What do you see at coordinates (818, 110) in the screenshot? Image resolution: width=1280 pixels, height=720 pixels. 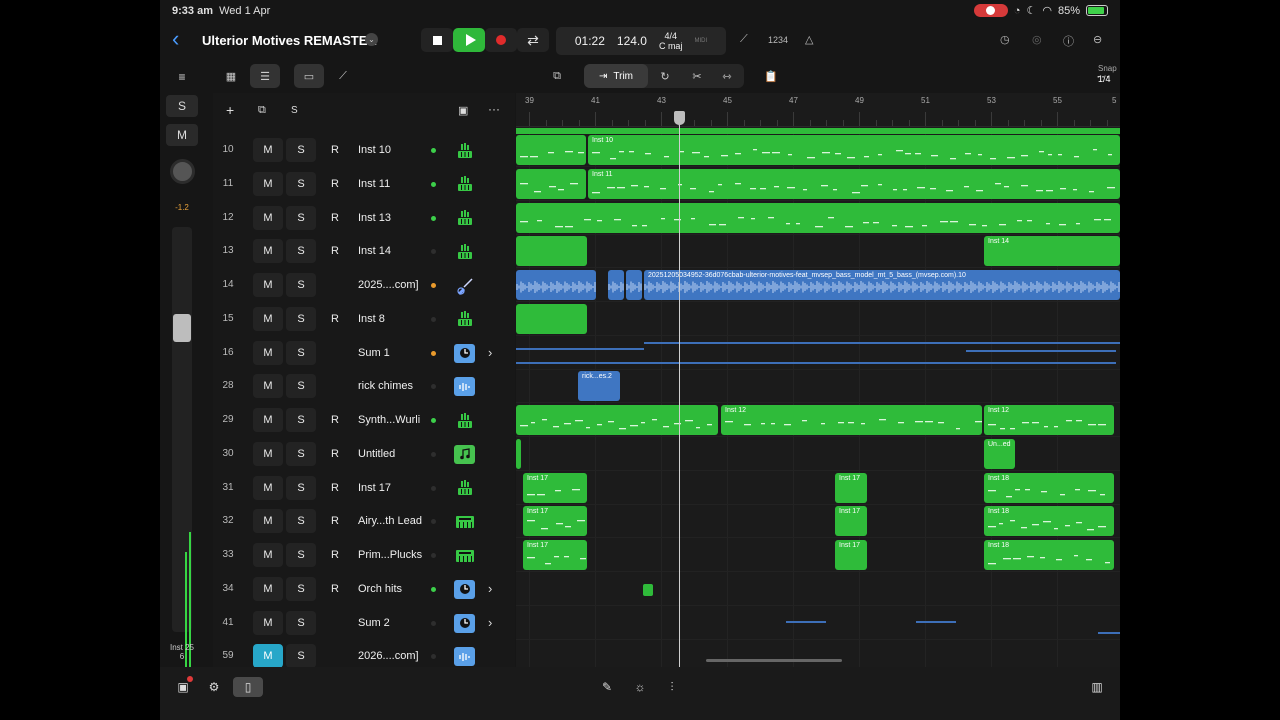 I see `bar-ruler: 39 41 43 45 47 49 51 53 55 5` at bounding box center [818, 110].